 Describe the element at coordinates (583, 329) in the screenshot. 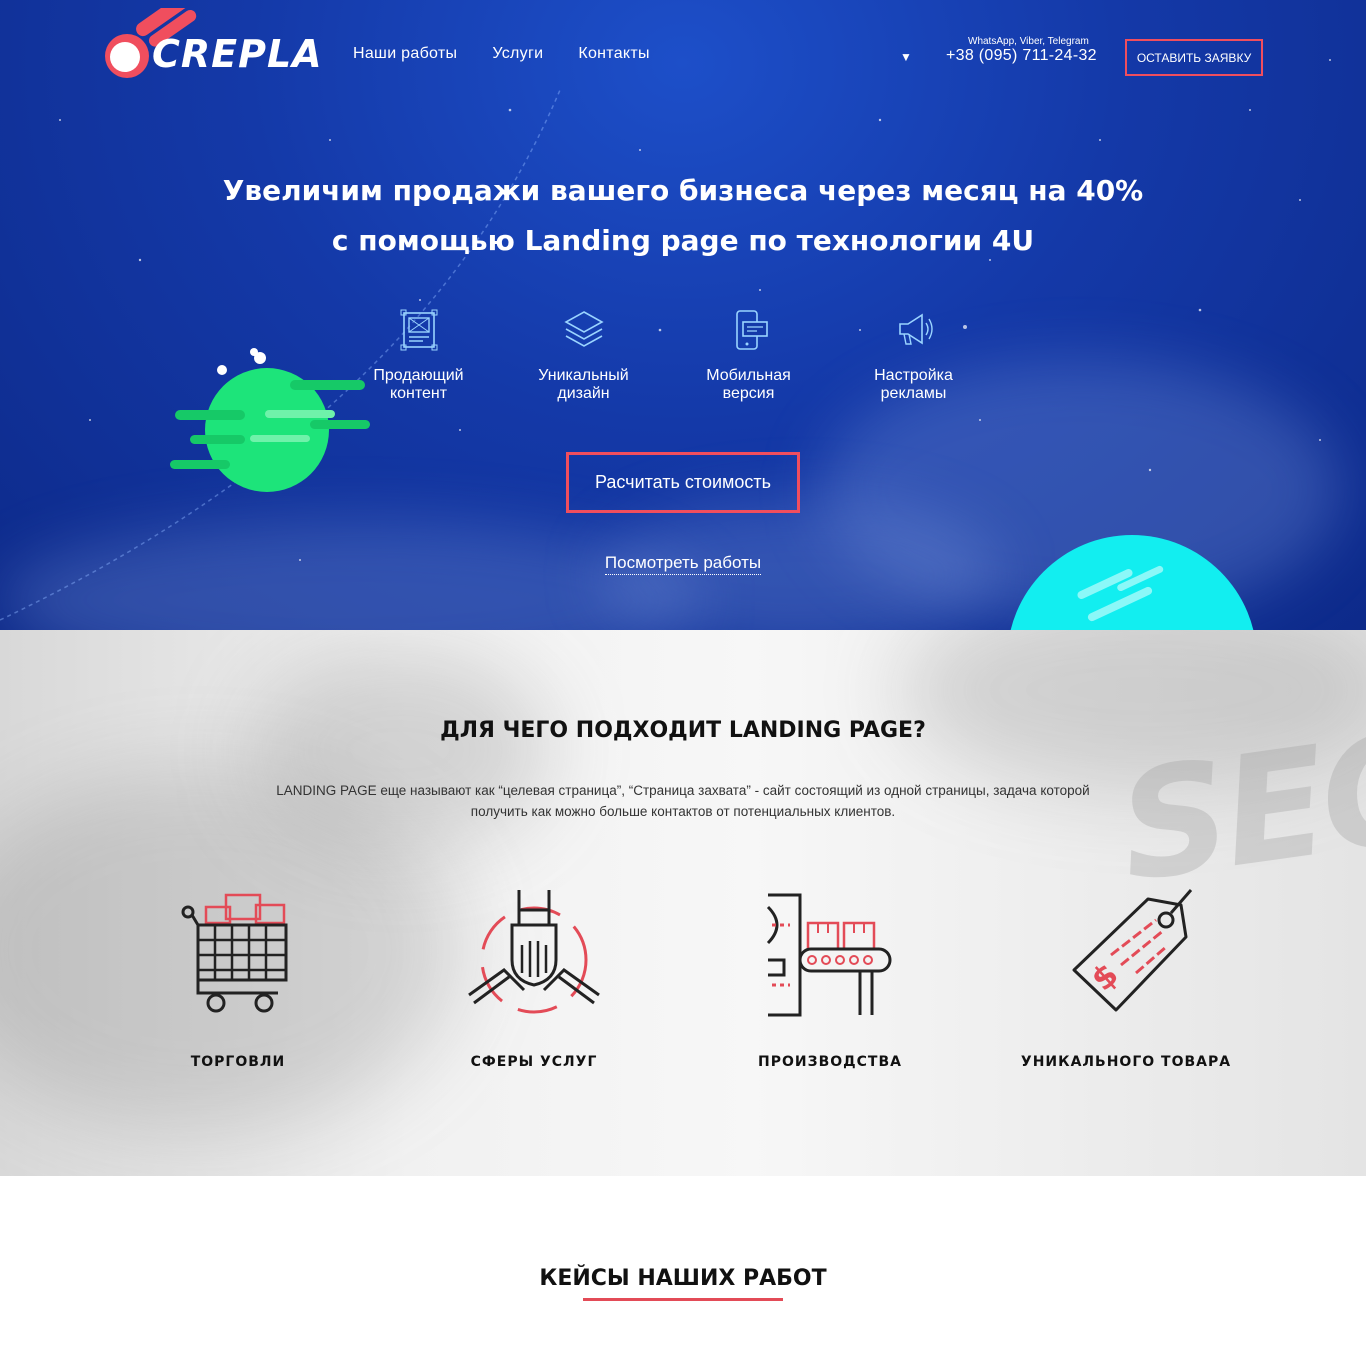

I see `layers-icon` at that location.